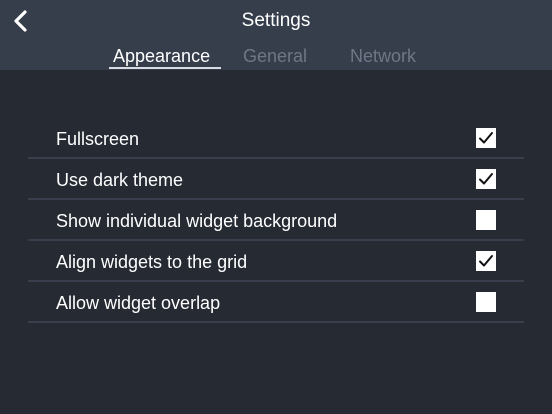 The width and height of the screenshot is (552, 414). I want to click on setting-label: Show individual widget background, so click(197, 221).